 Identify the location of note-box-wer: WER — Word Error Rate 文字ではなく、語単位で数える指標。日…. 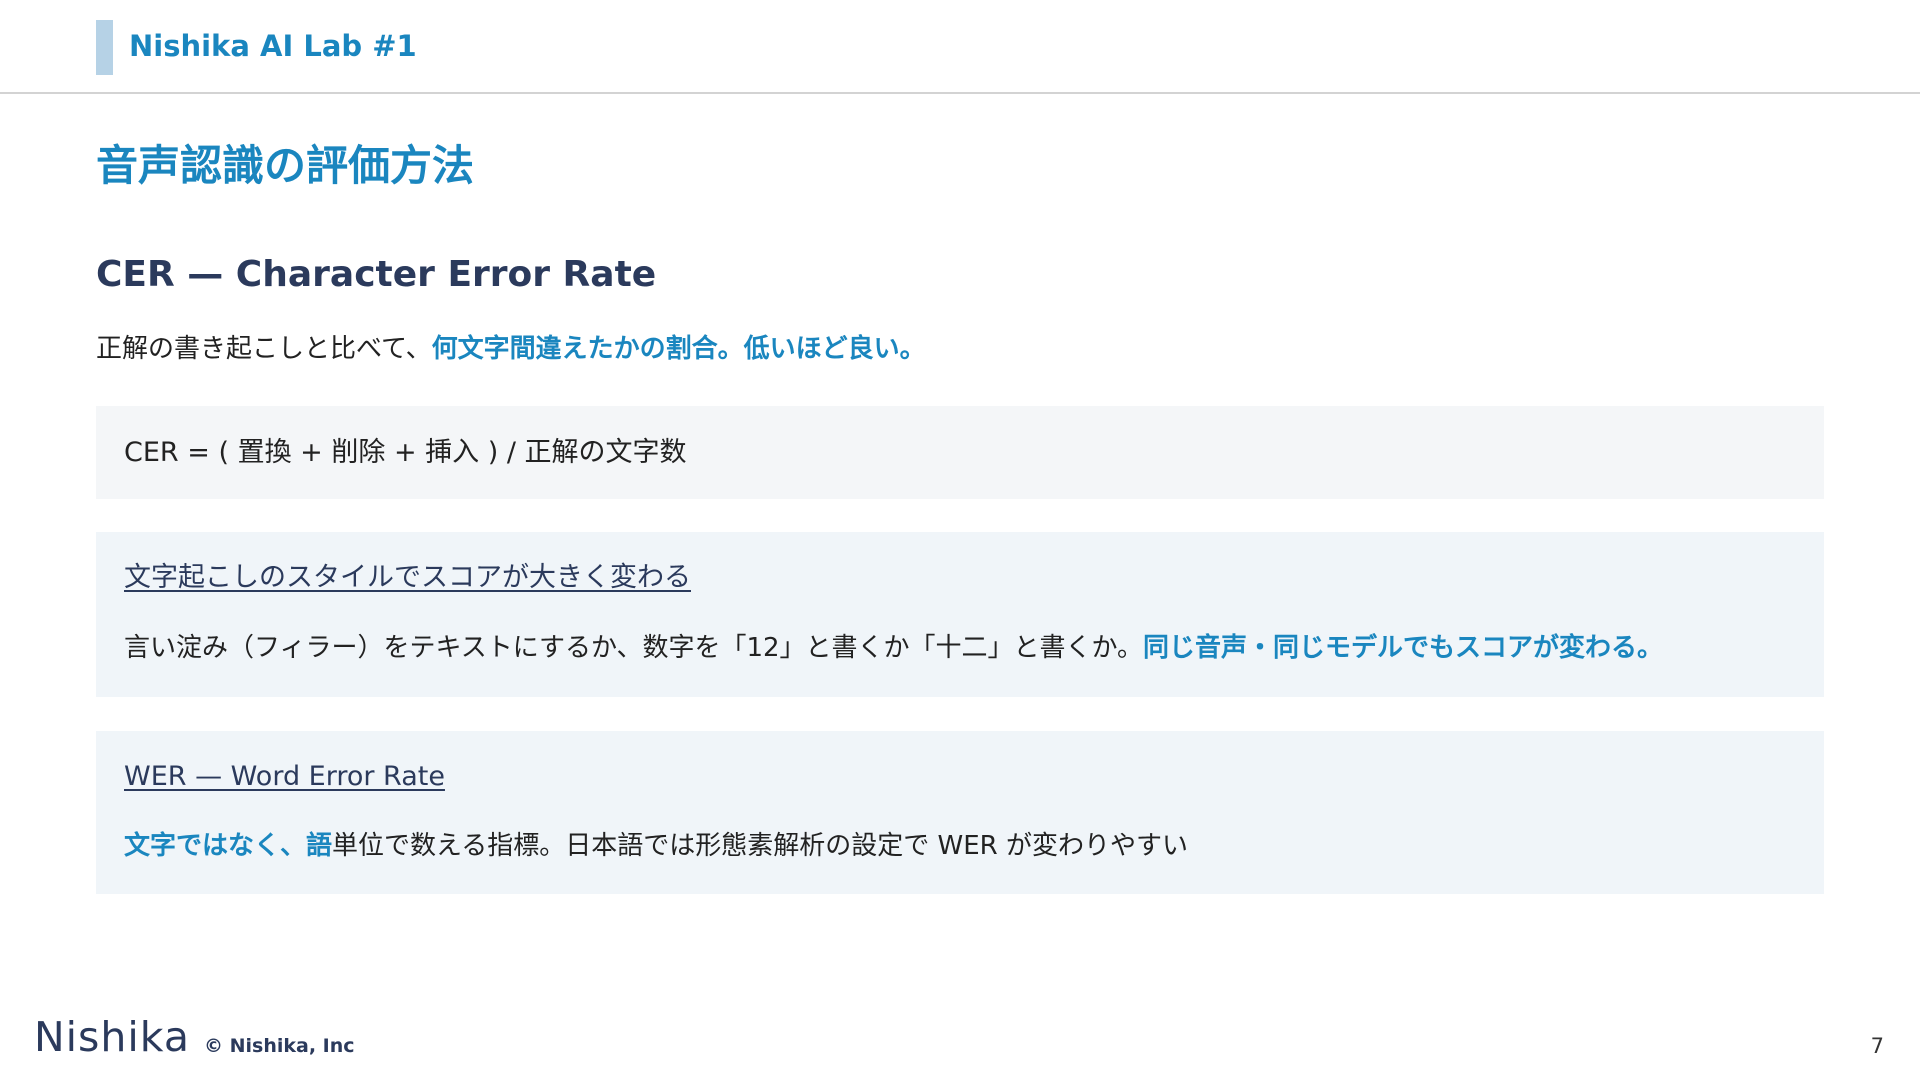
(960, 812).